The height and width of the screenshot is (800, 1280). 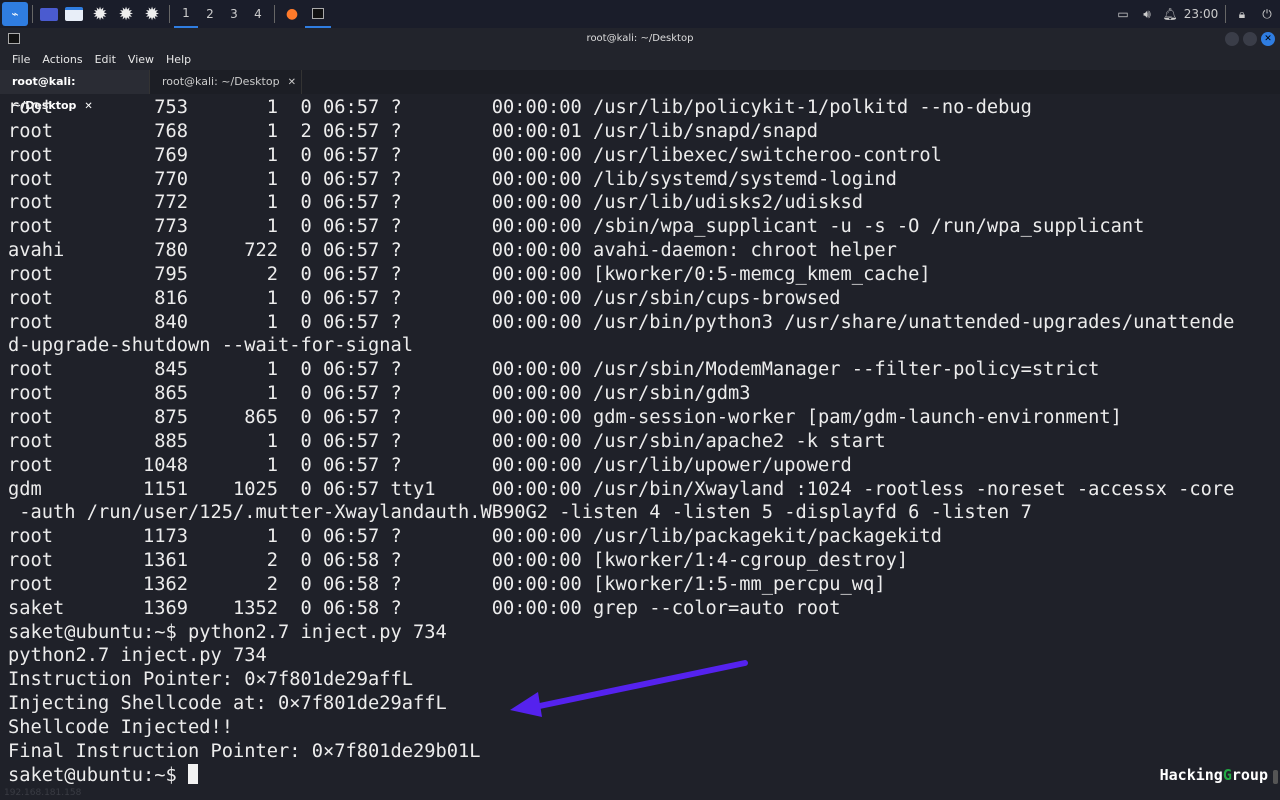 I want to click on menu-view: View, so click(x=141, y=60).